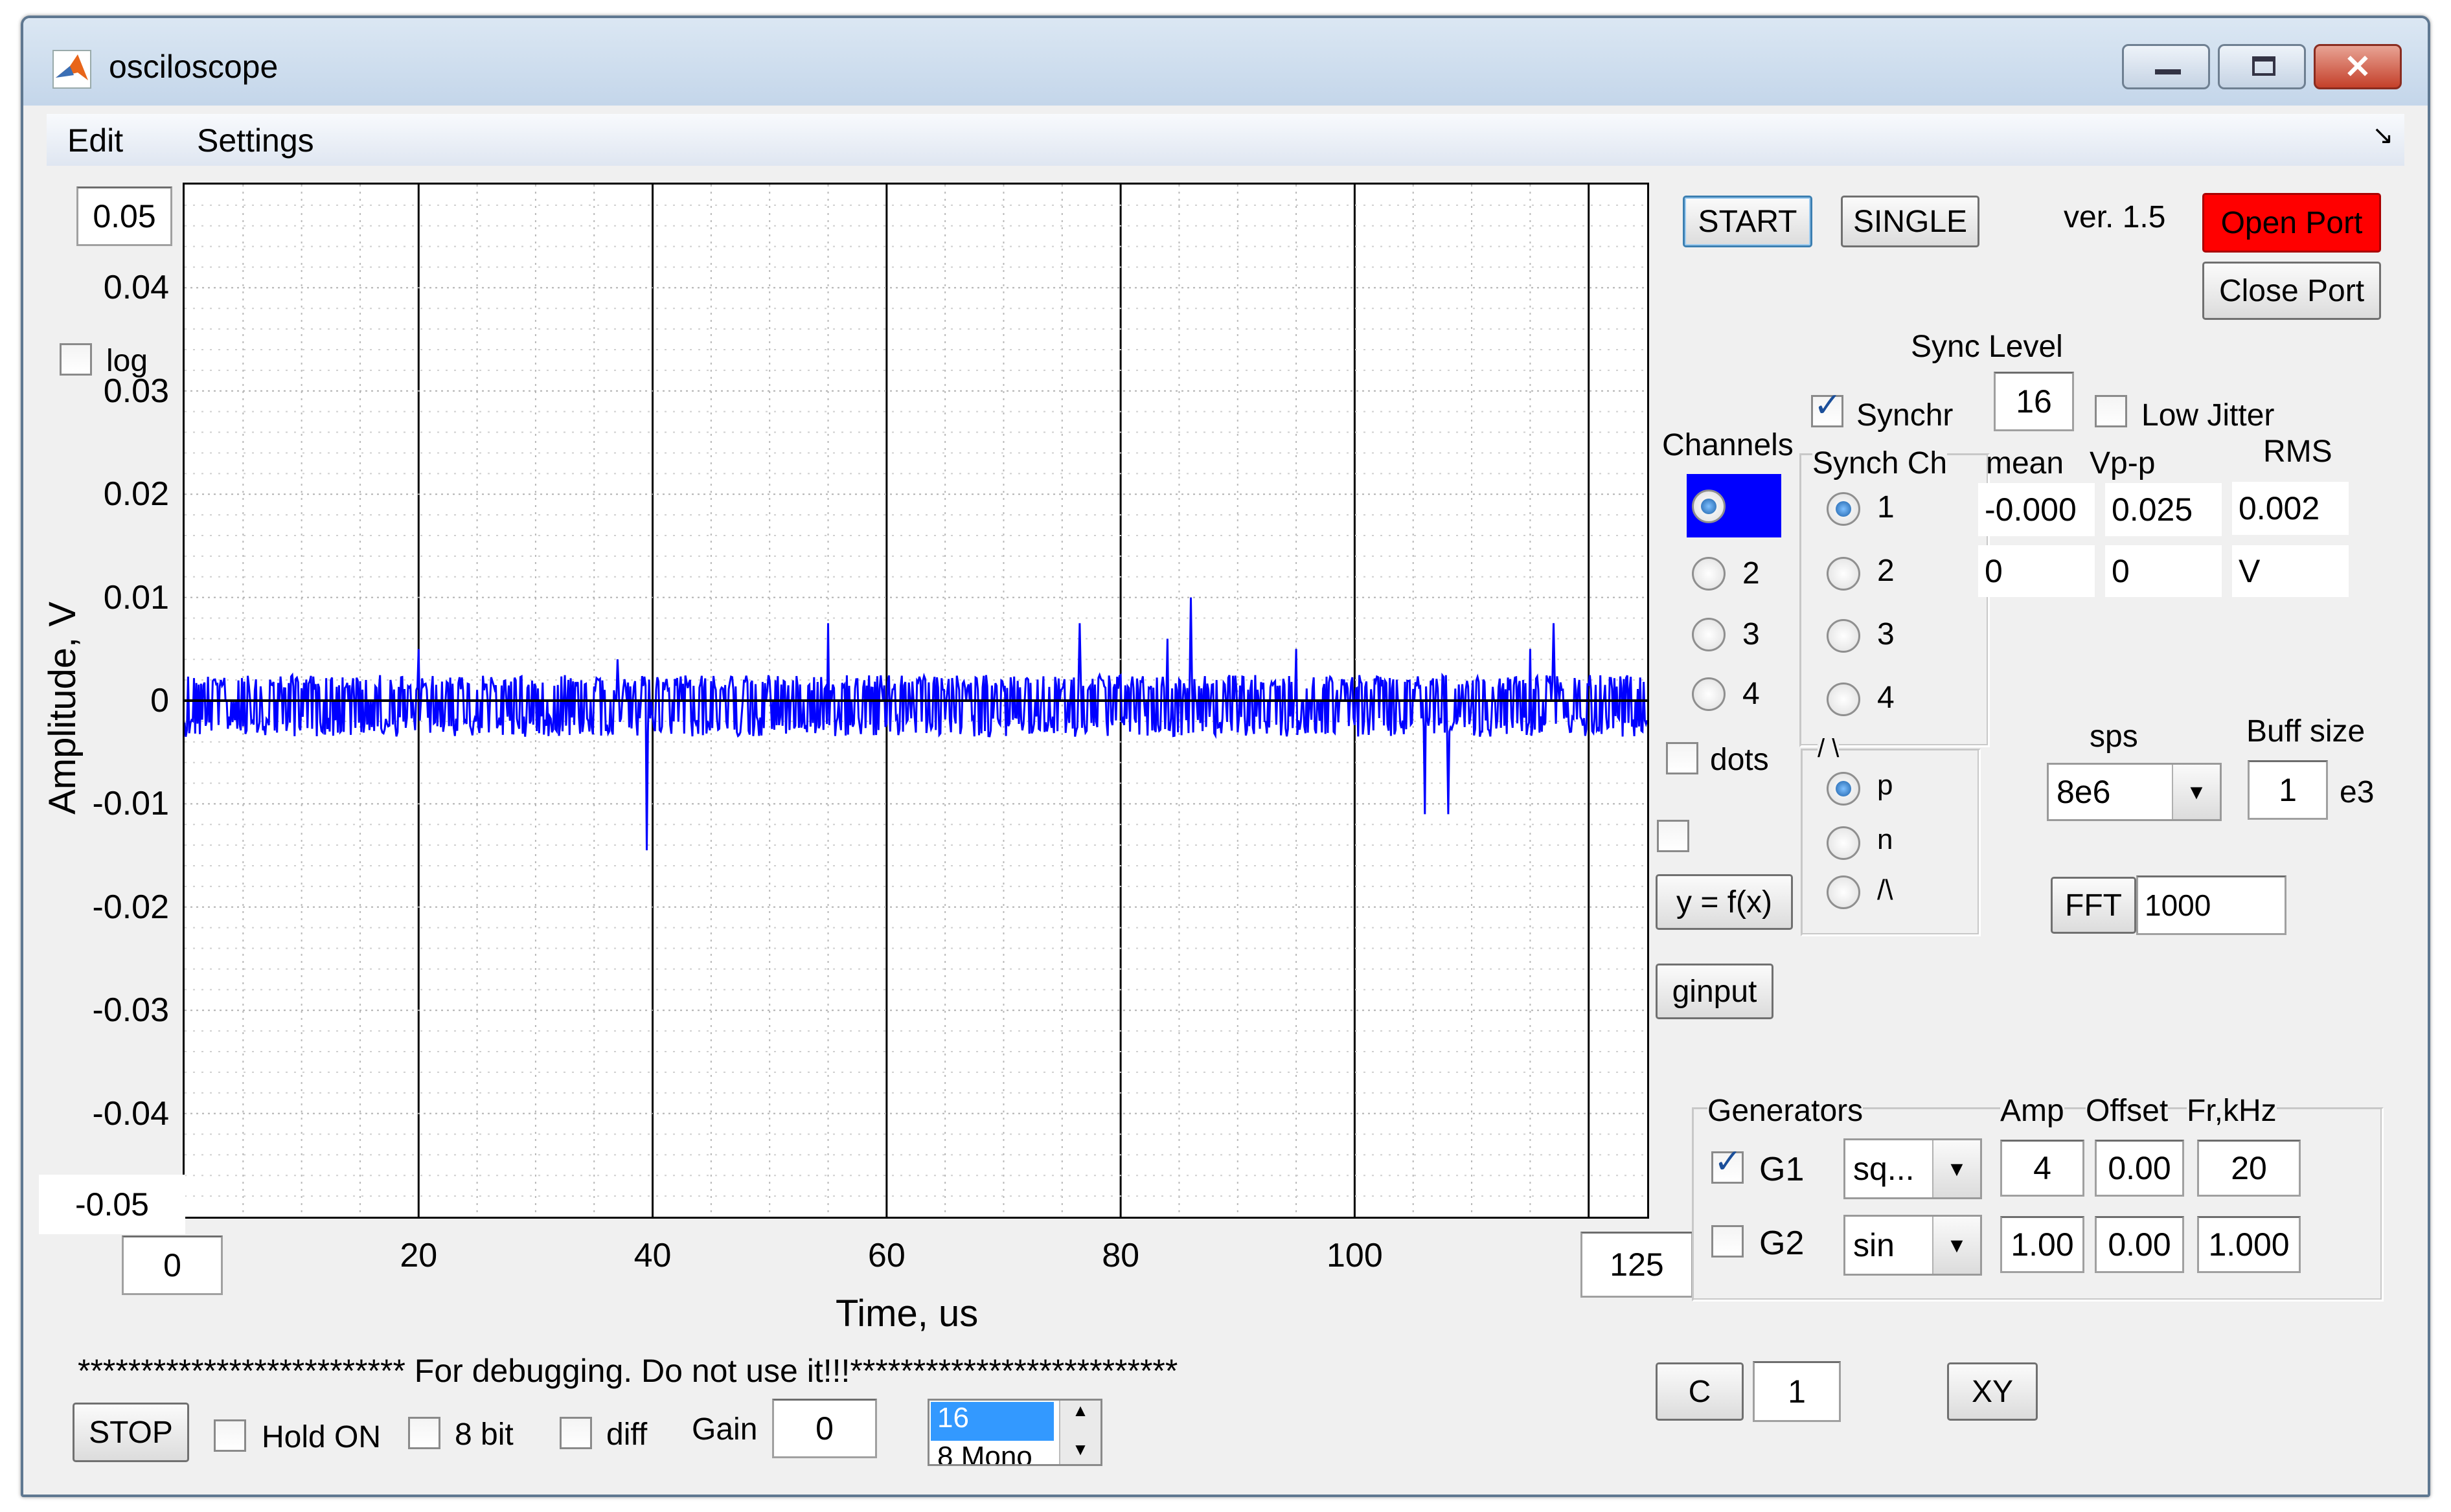 The image size is (2451, 1512). Describe the element at coordinates (1355, 1255) in the screenshot. I see `x-tick-label: 100` at that location.